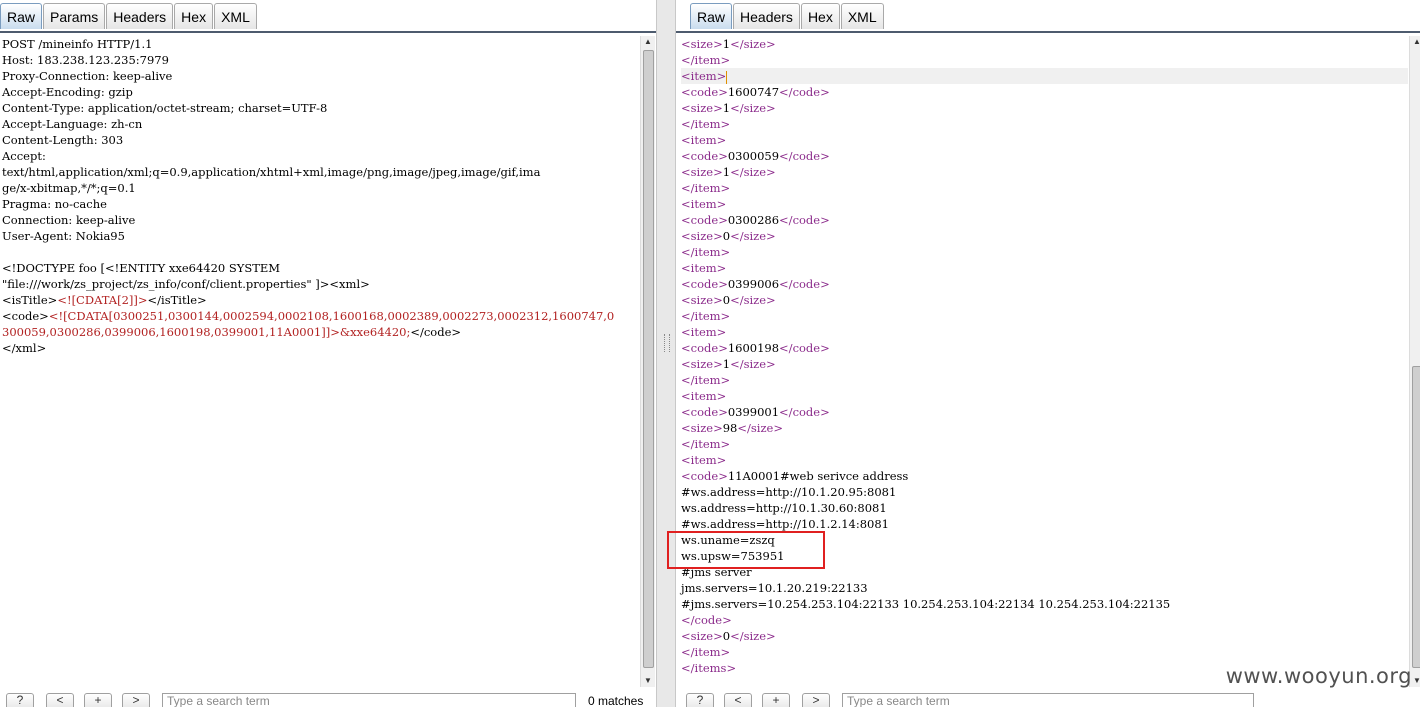 The height and width of the screenshot is (707, 1420). Describe the element at coordinates (706, 620) in the screenshot. I see `response-xml-line: </code>` at that location.